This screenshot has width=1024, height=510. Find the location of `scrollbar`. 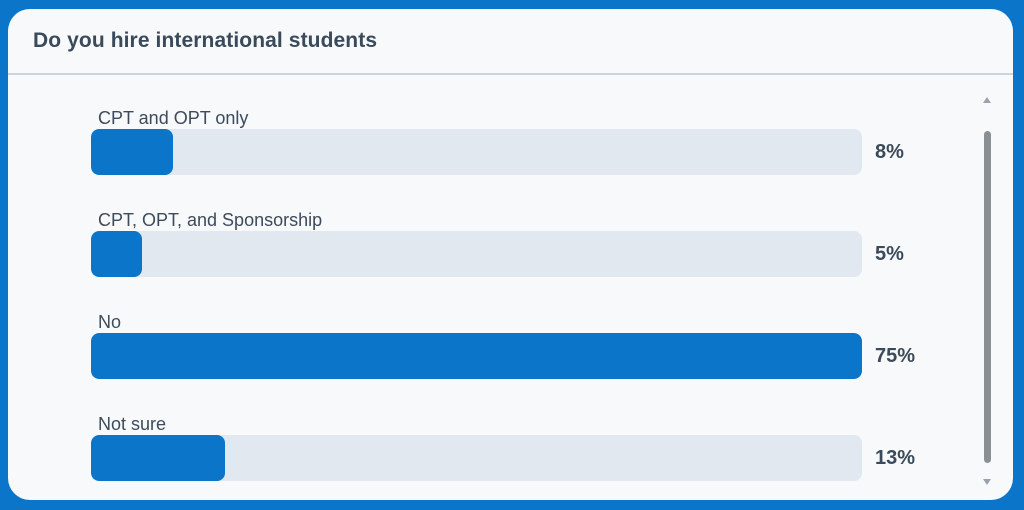

scrollbar is located at coordinates (987, 291).